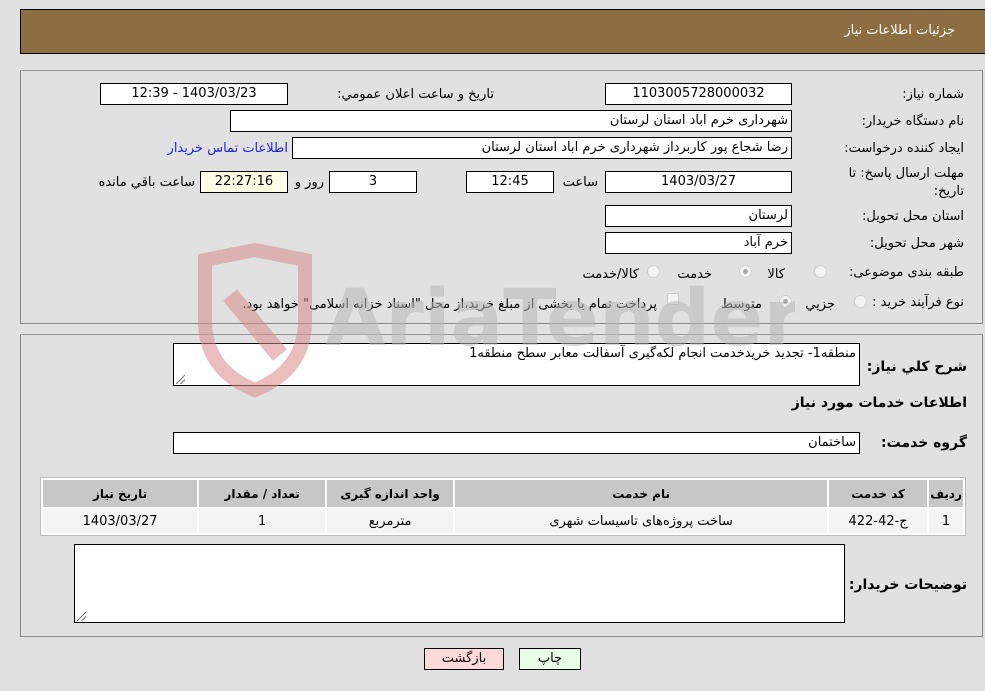 The image size is (985, 691). Describe the element at coordinates (698, 216) in the screenshot. I see `province-field: لرستان` at that location.